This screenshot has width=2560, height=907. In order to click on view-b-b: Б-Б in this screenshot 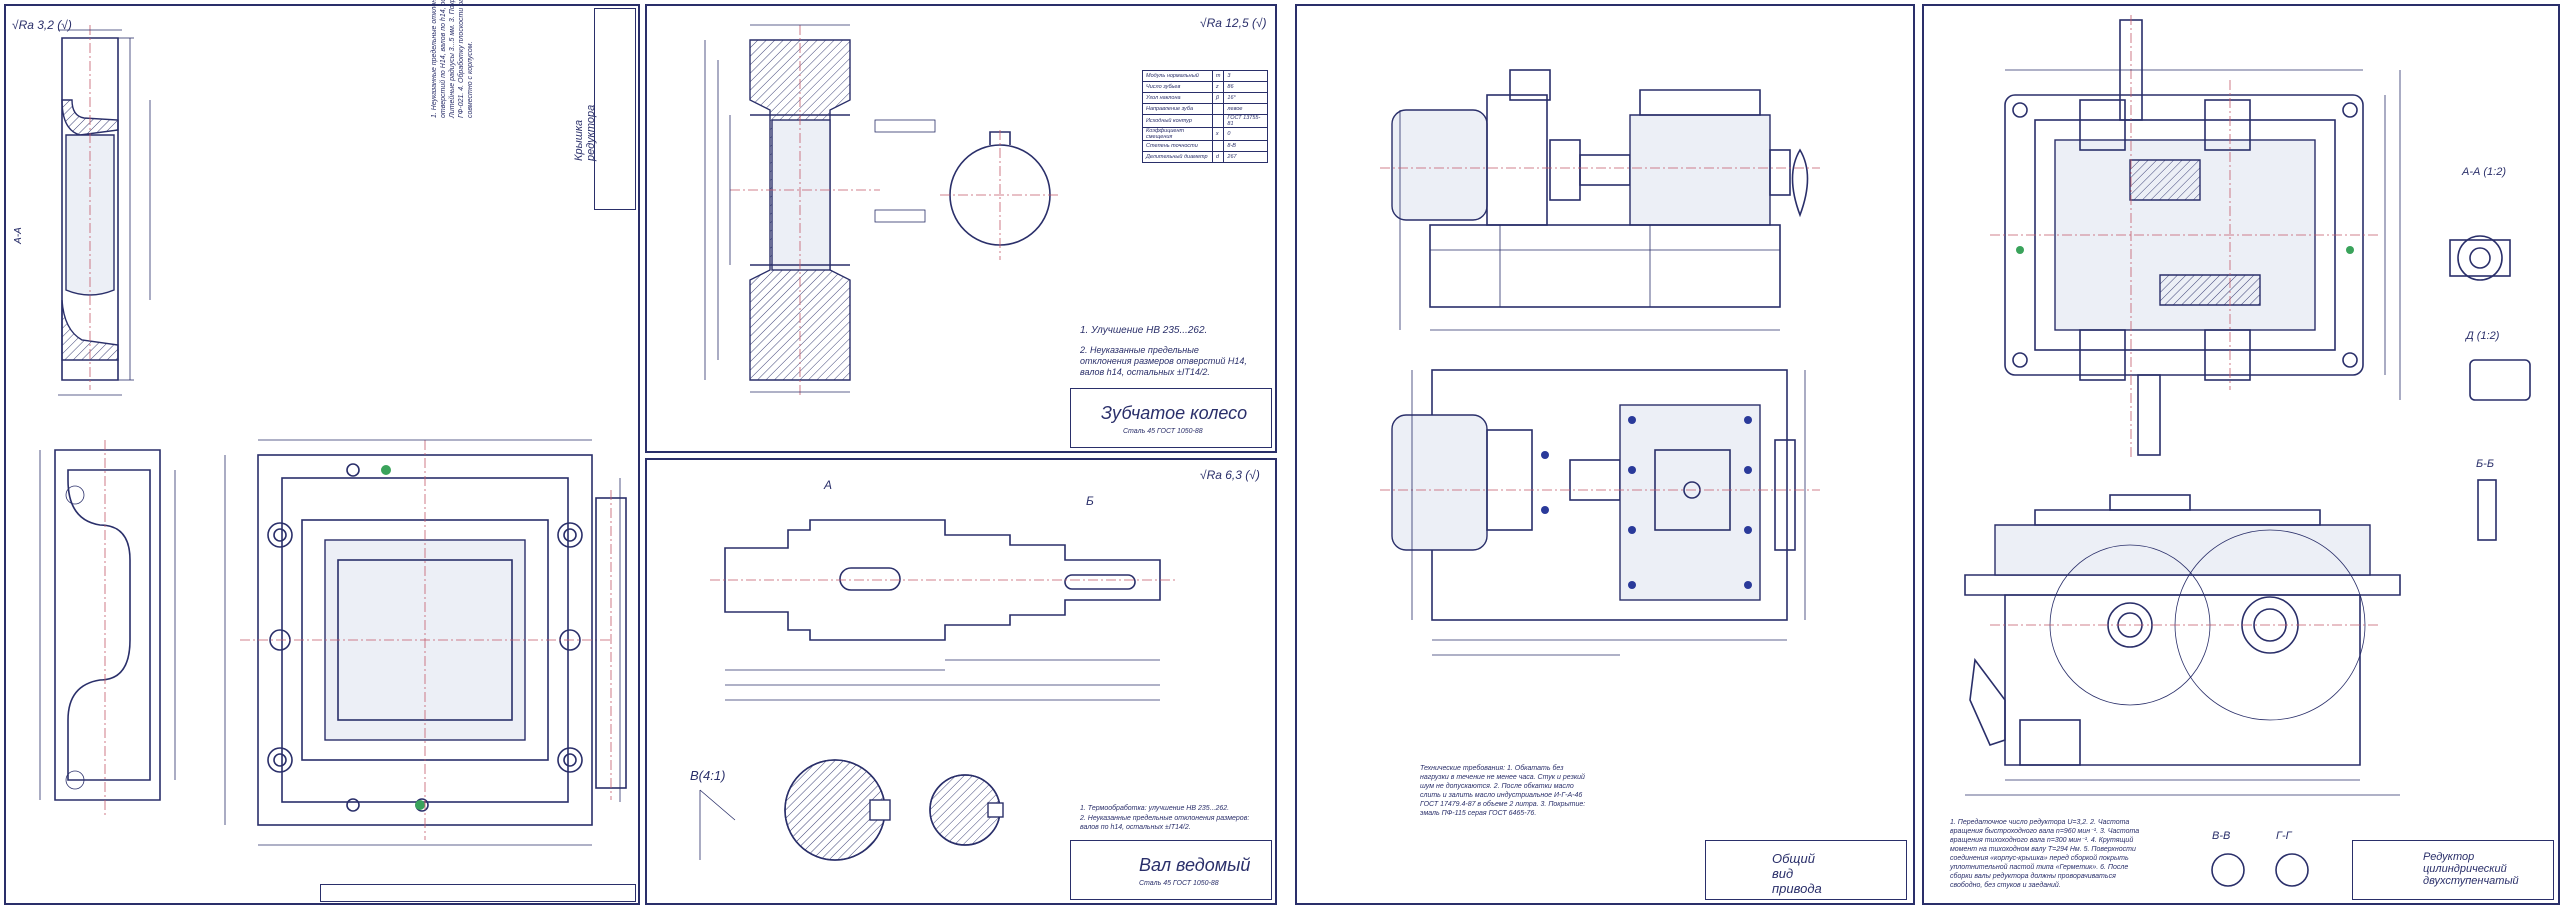, I will do `click(2485, 464)`.